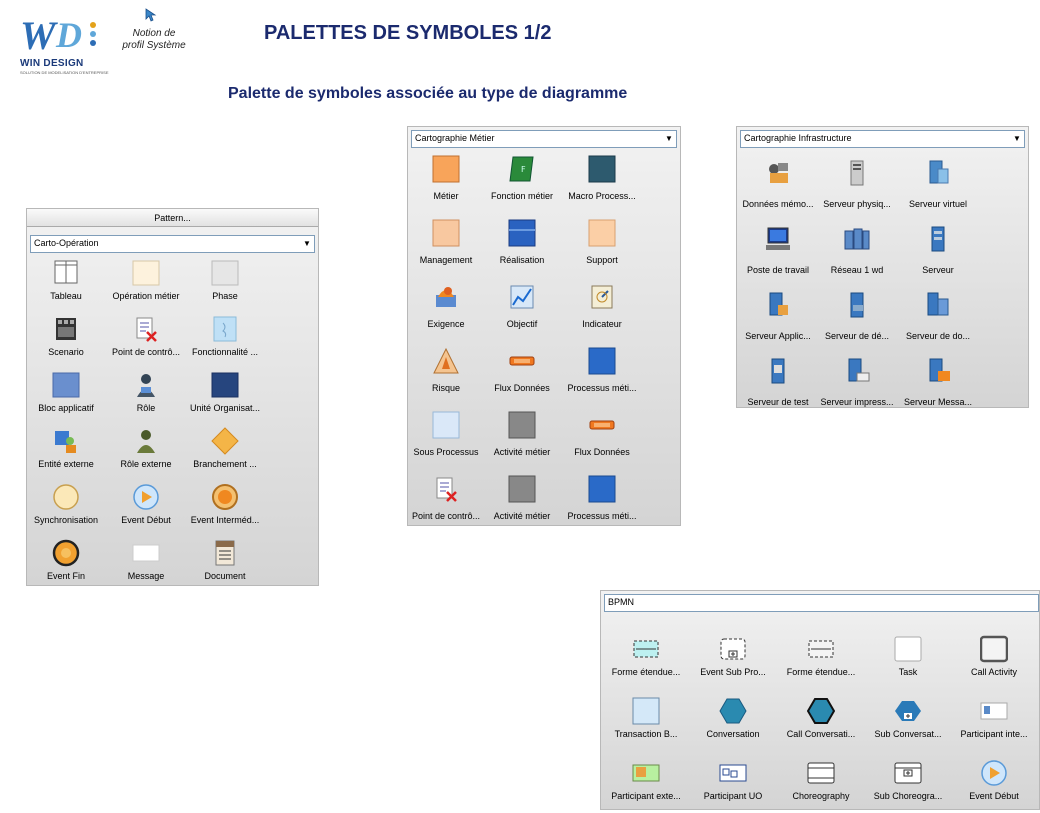 This screenshot has height=813, width=1040. What do you see at coordinates (446, 244) in the screenshot?
I see `palette-item: Management` at bounding box center [446, 244].